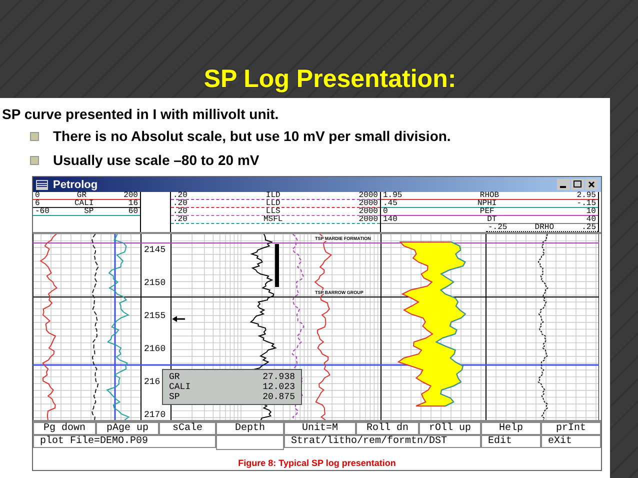  What do you see at coordinates (390, 219) in the screenshot?
I see `scale-min: 140` at bounding box center [390, 219].